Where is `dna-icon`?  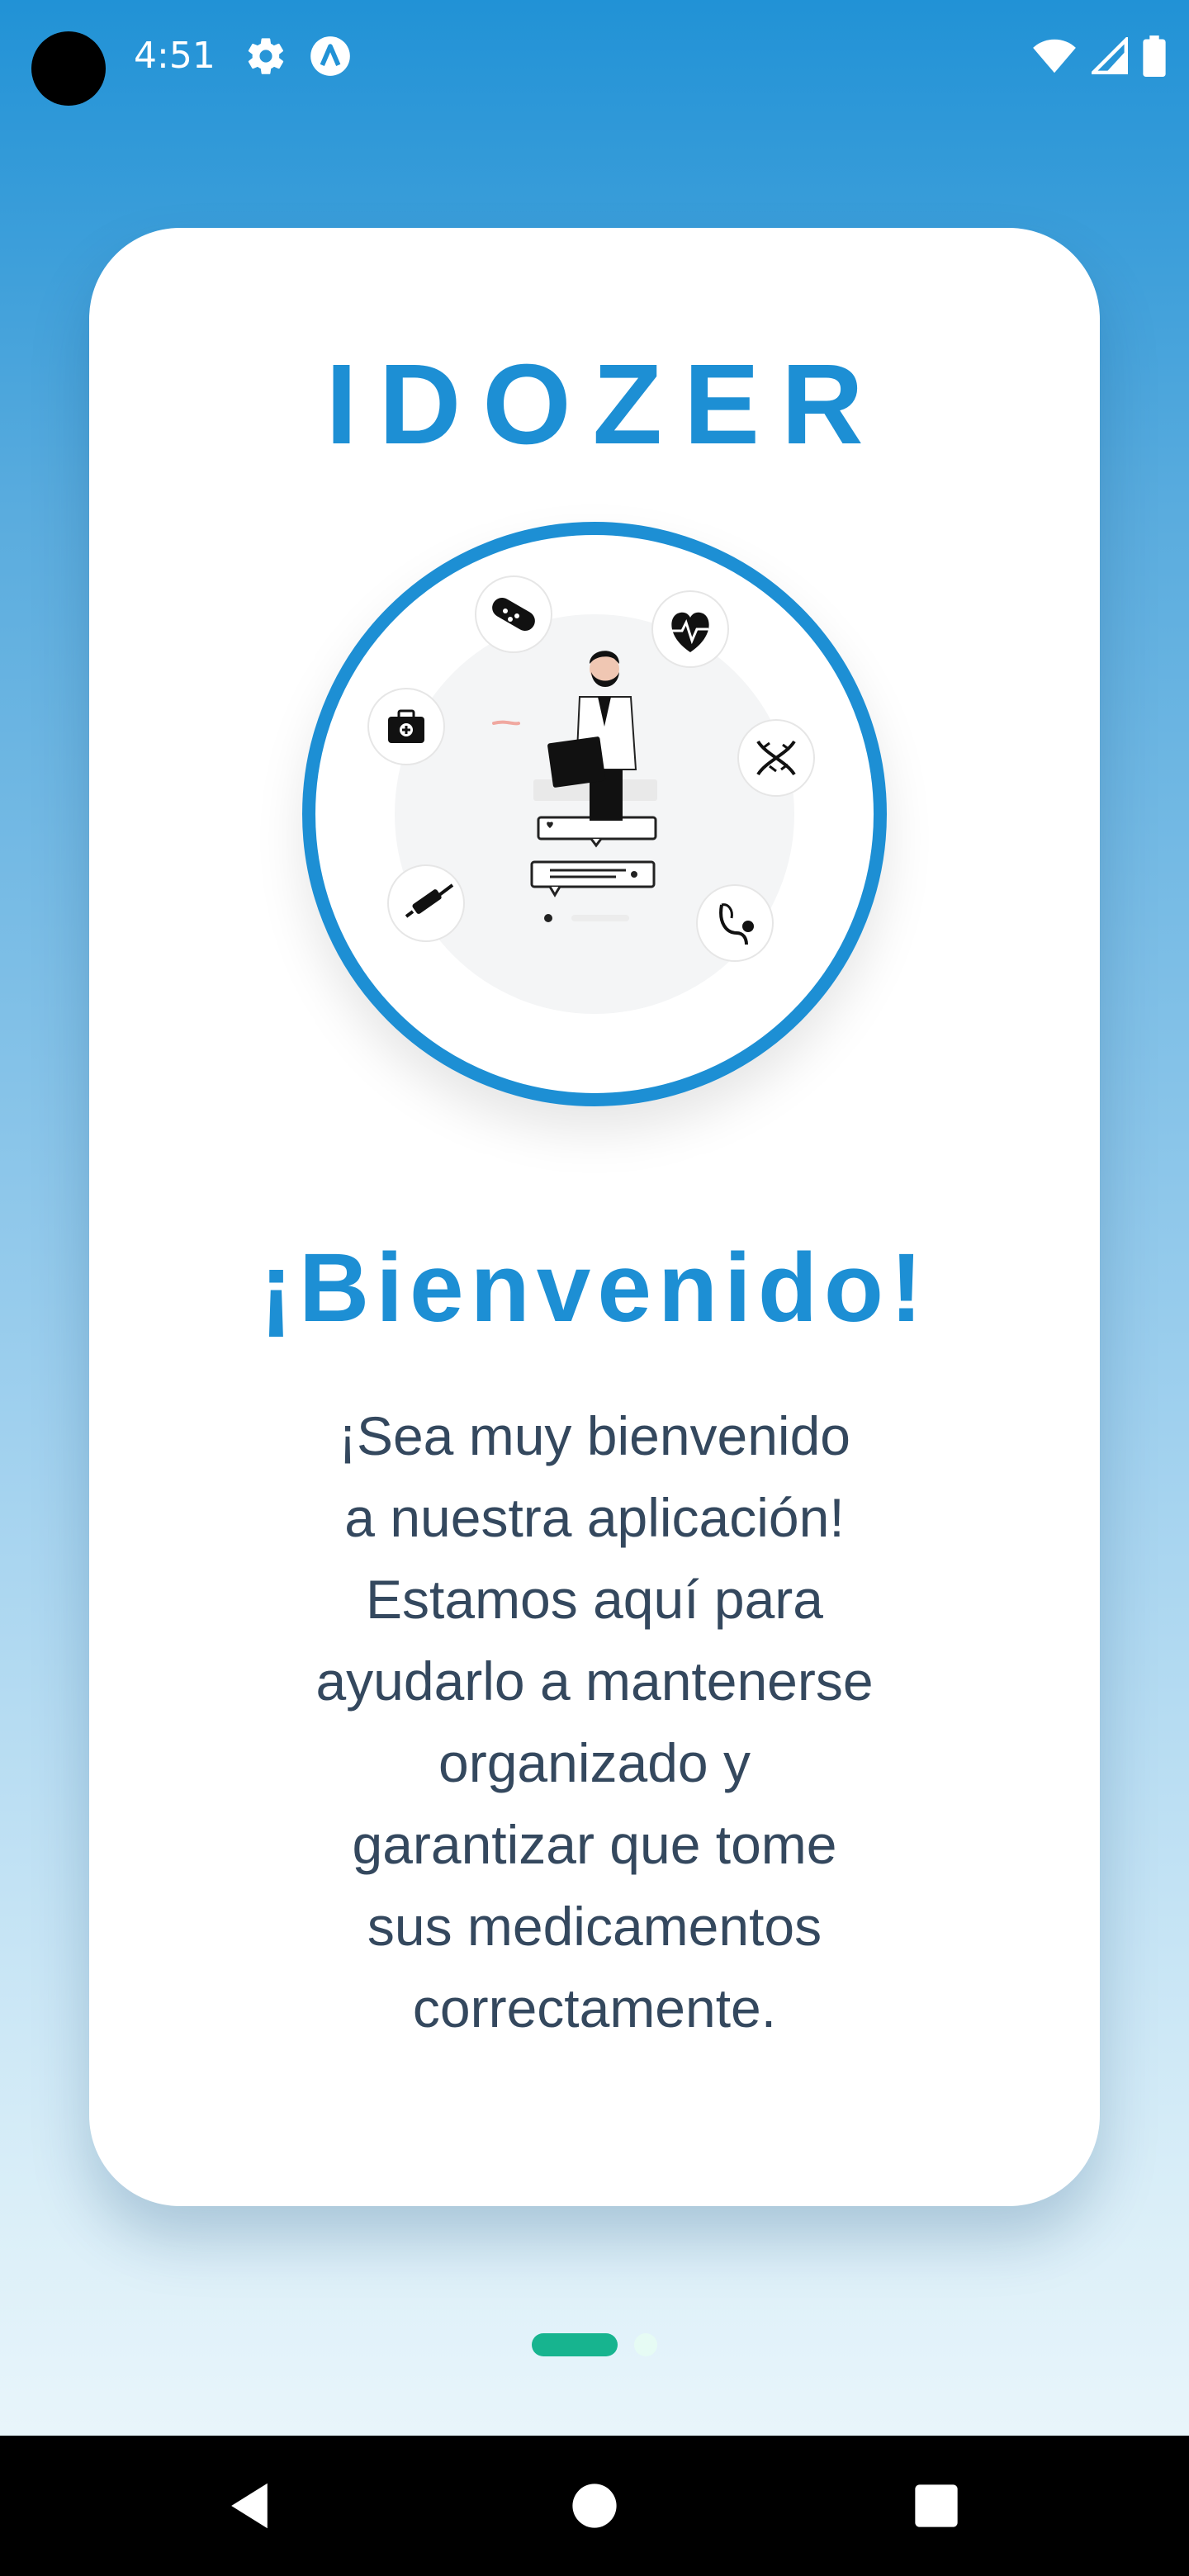
dna-icon is located at coordinates (776, 758).